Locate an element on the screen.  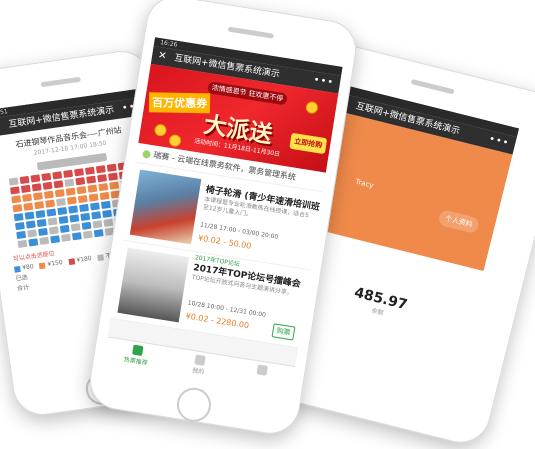
tab-label: 我的 is located at coordinates (198, 371).